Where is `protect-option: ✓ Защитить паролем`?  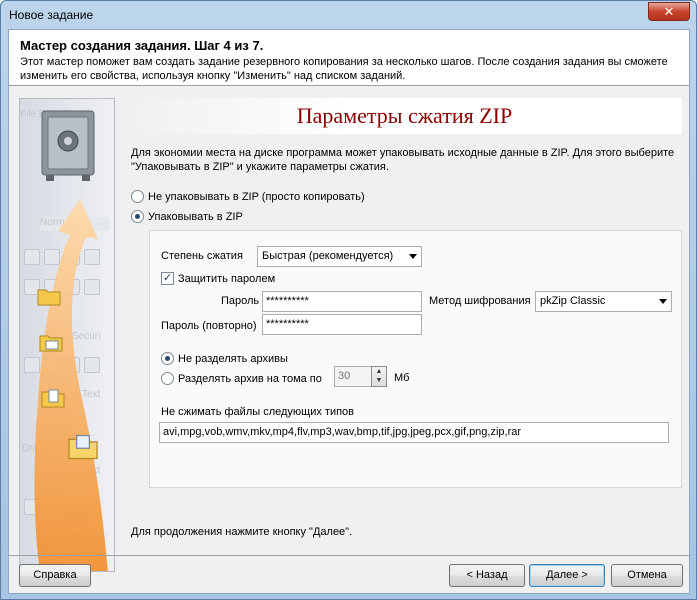
protect-option: ✓ Защитить паролем is located at coordinates (218, 278).